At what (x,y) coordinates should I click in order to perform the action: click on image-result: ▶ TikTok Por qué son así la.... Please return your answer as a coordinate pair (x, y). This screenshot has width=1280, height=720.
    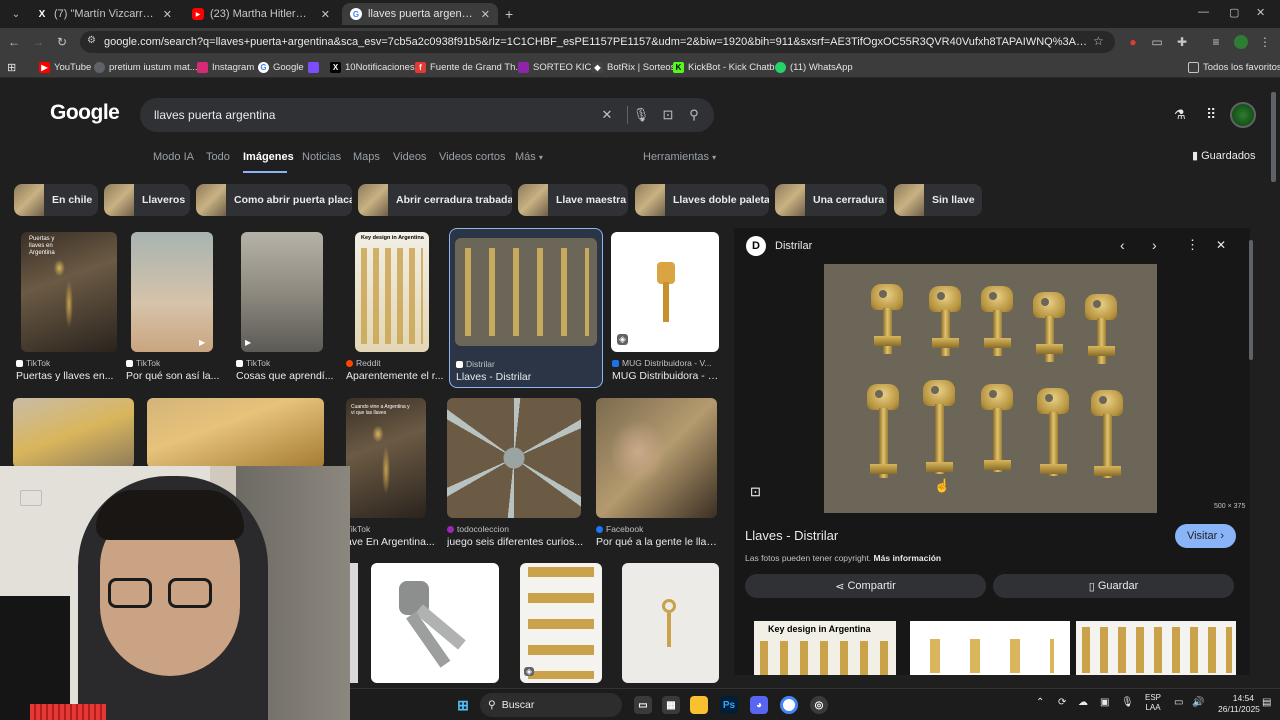
    Looking at the image, I should click on (181, 309).